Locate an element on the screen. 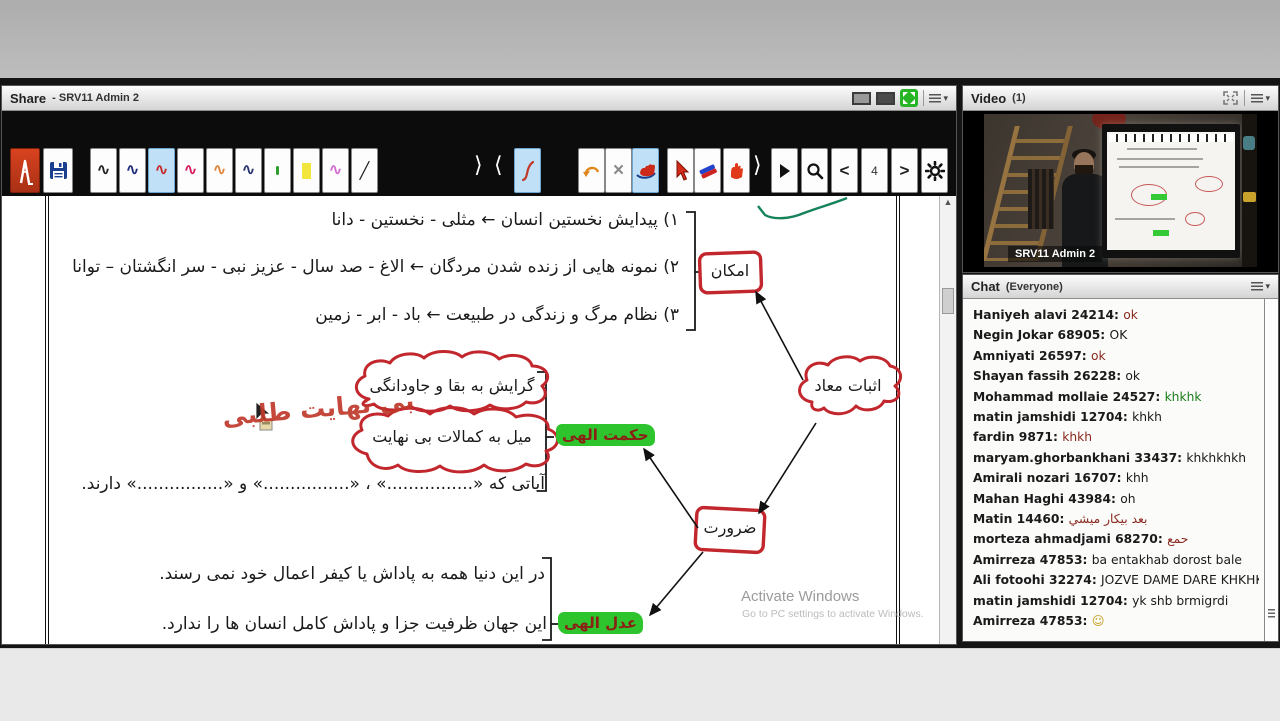 The height and width of the screenshot is (721, 1280). desktop-background is located at coordinates (640, 39).